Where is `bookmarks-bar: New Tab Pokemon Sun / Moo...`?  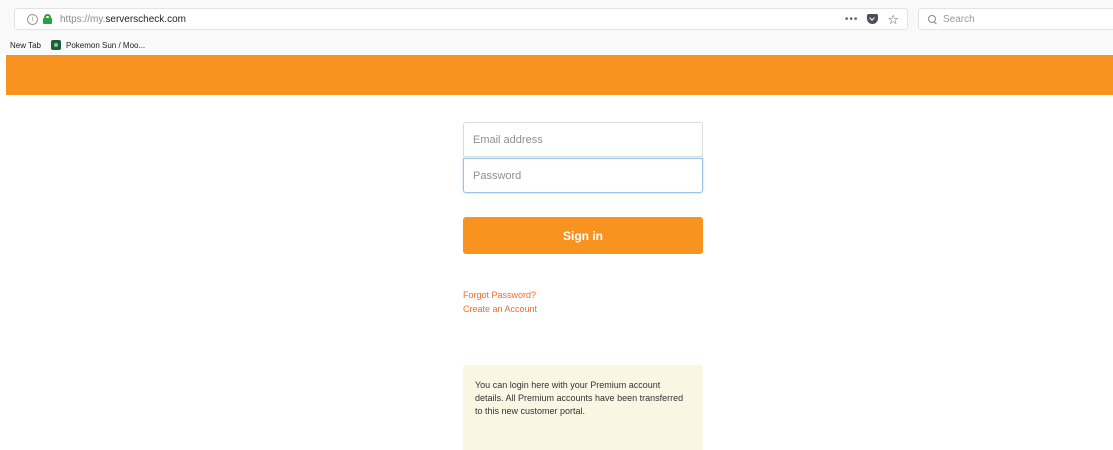 bookmarks-bar: New Tab Pokemon Sun / Moo... is located at coordinates (556, 45).